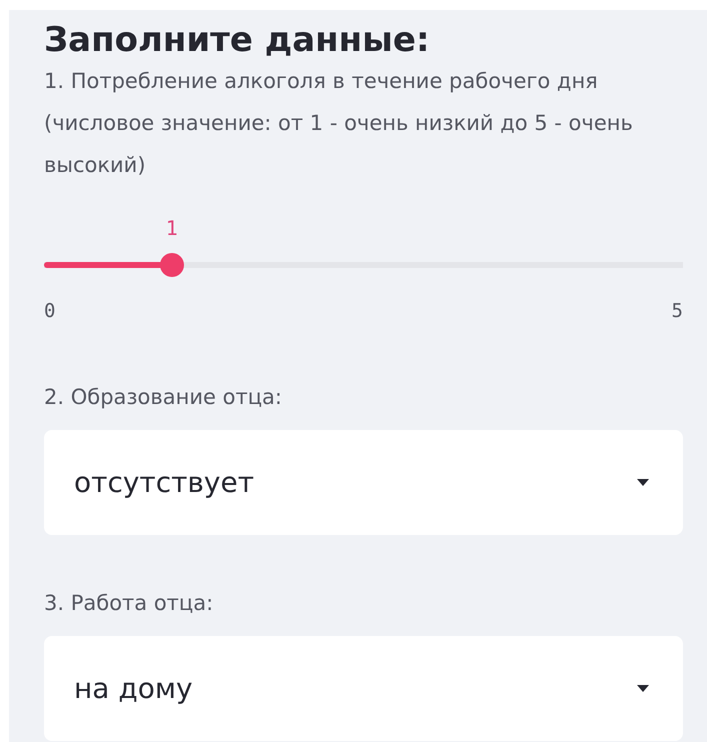  I want to click on slider-min-label: 0, so click(50, 311).